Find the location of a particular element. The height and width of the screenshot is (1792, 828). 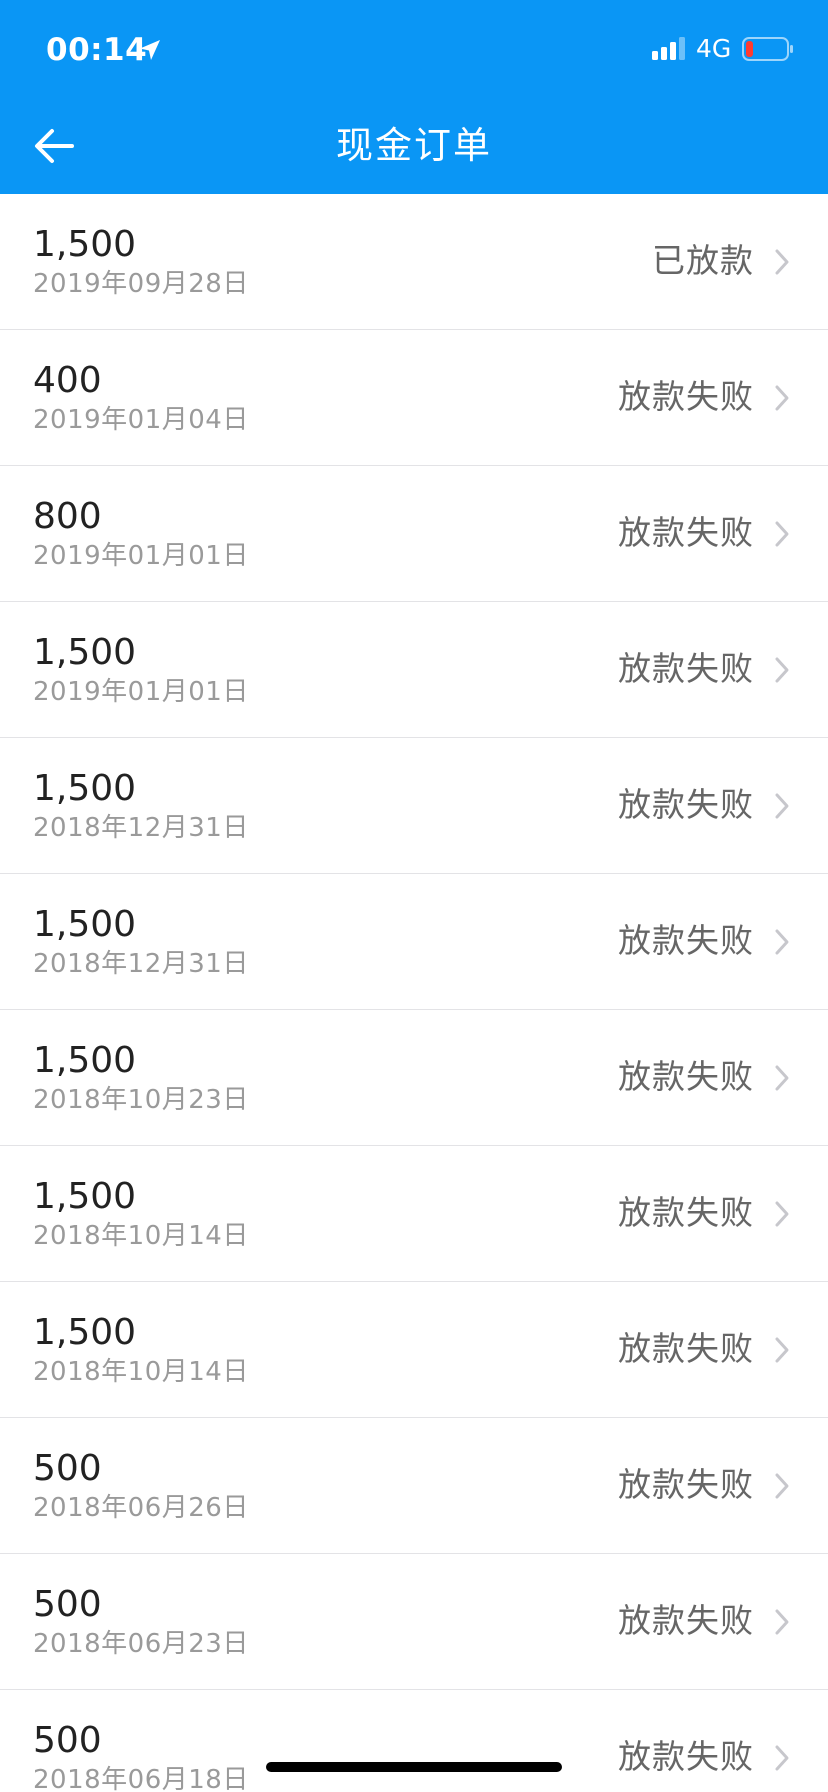

page-title: 现金订单 is located at coordinates (414, 145).